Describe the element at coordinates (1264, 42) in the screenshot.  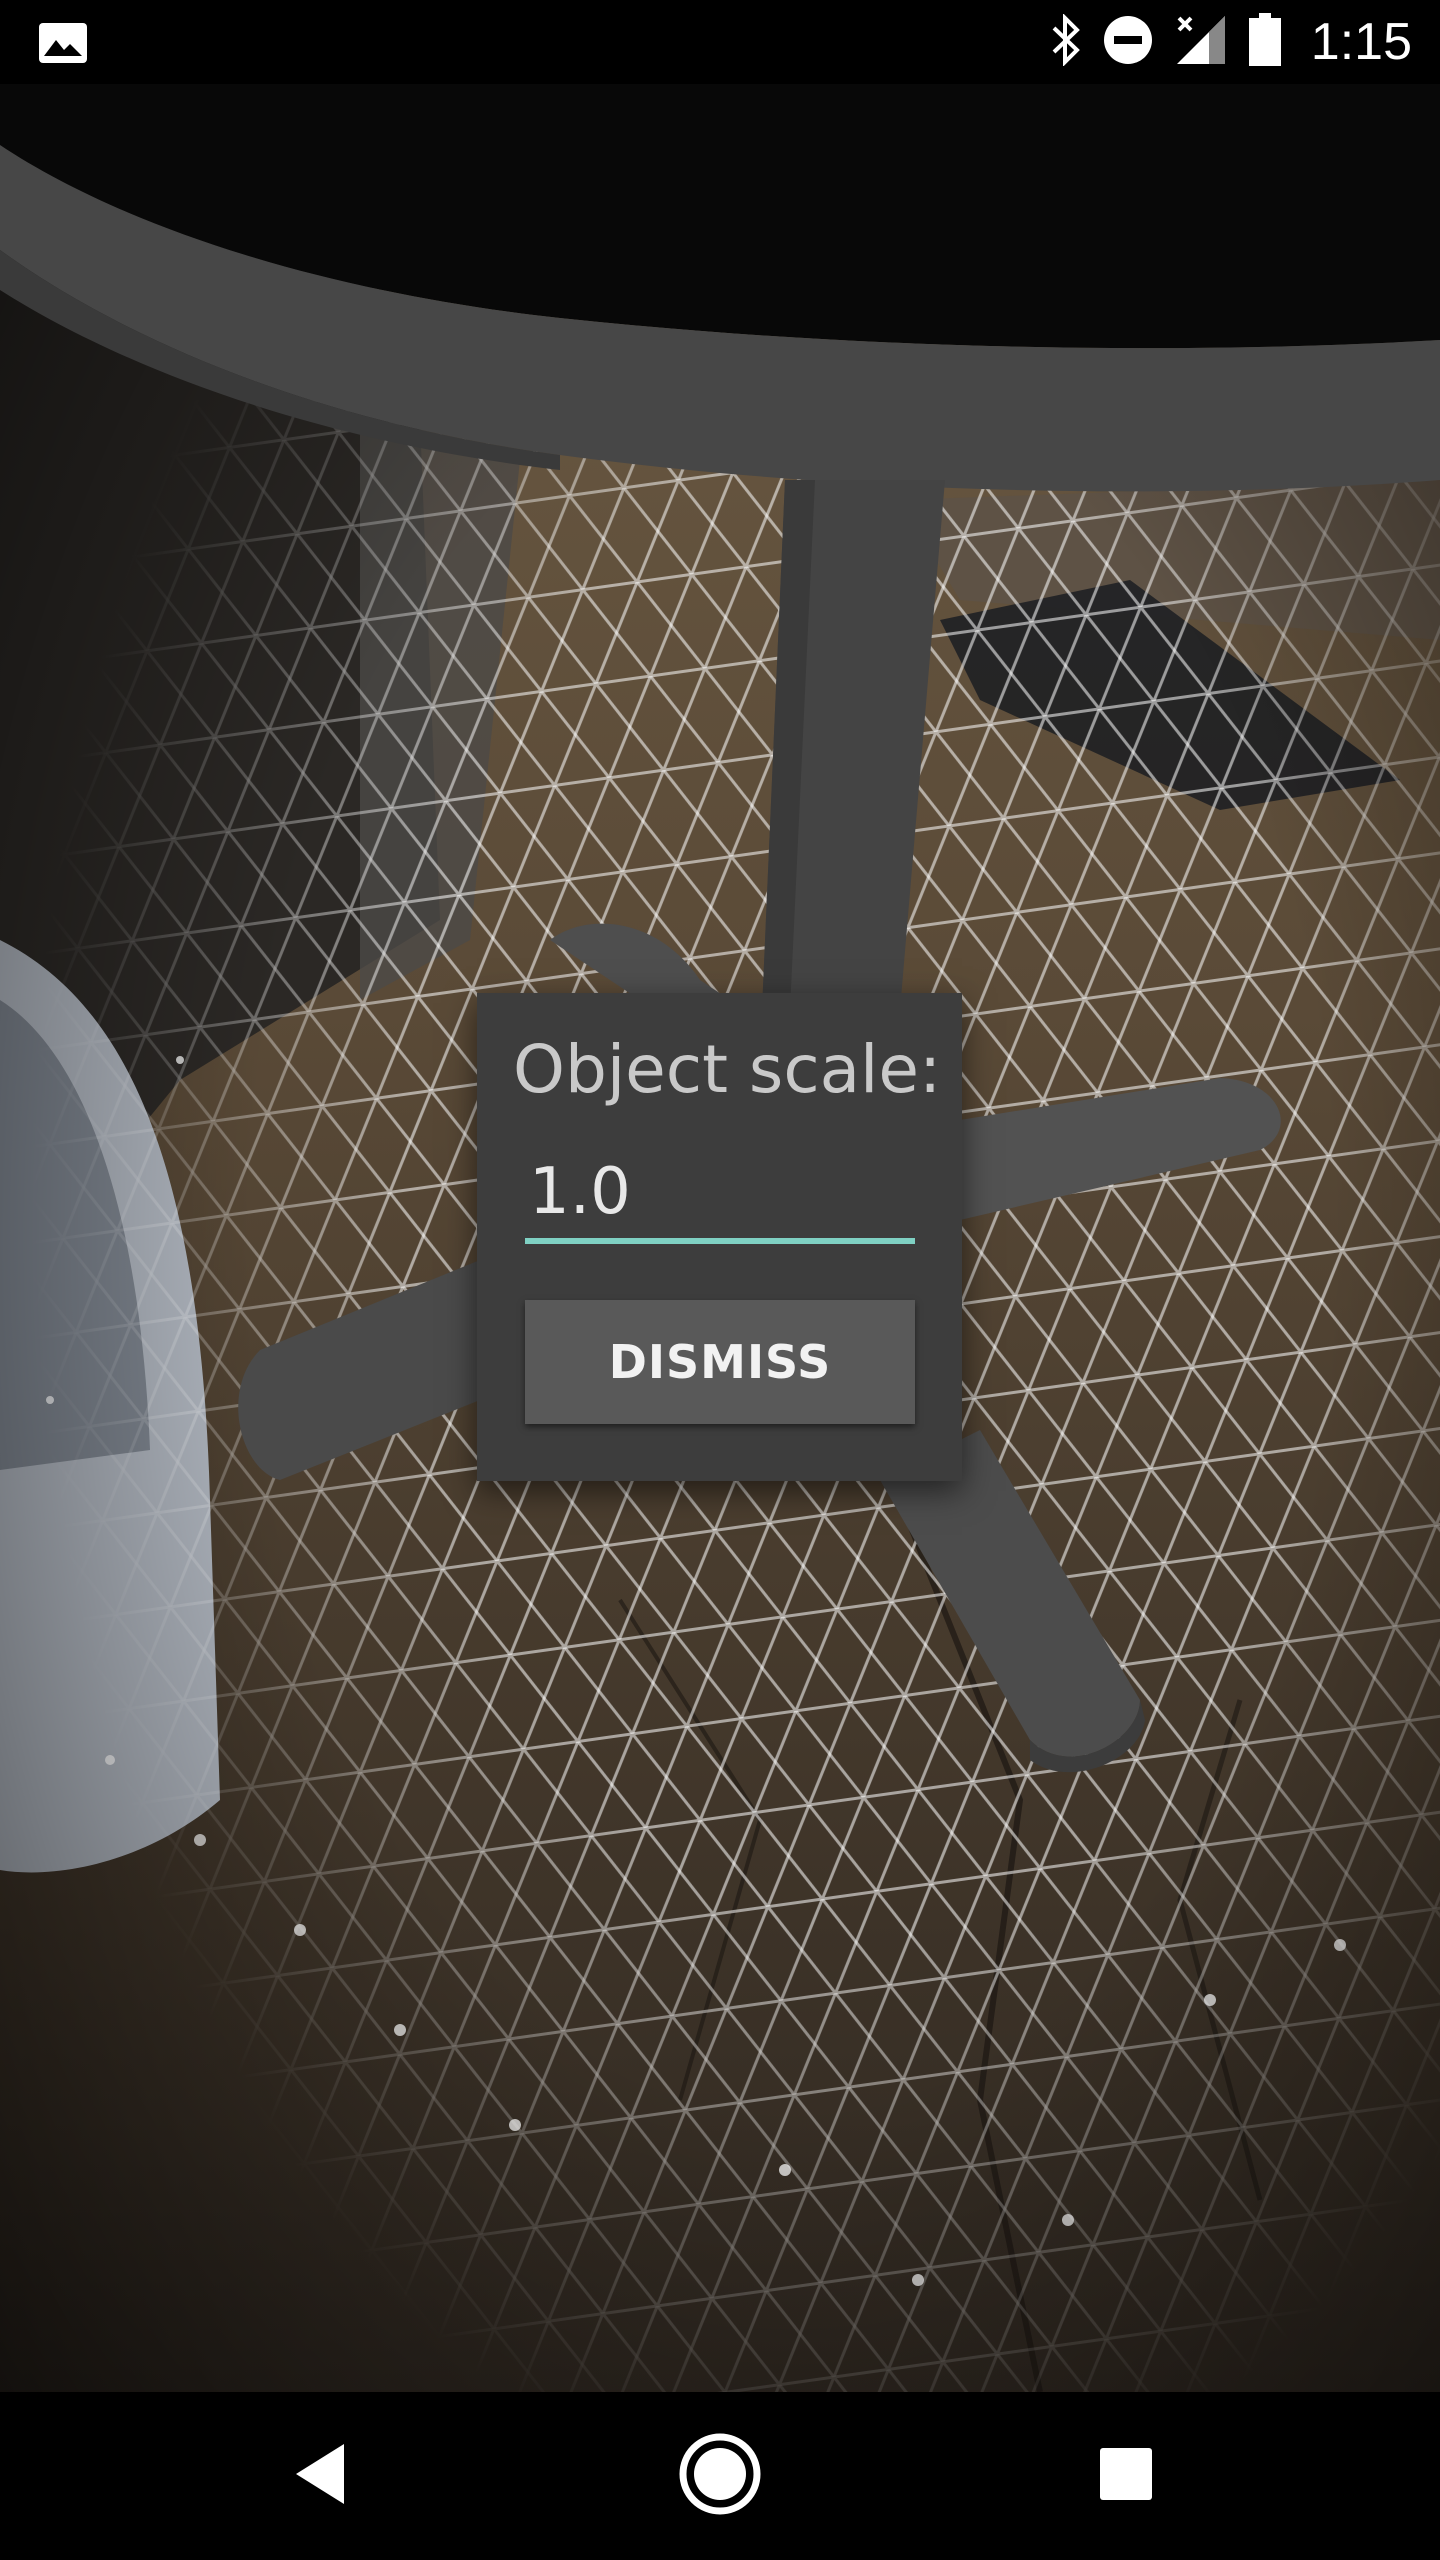
I see `battery-icon` at that location.